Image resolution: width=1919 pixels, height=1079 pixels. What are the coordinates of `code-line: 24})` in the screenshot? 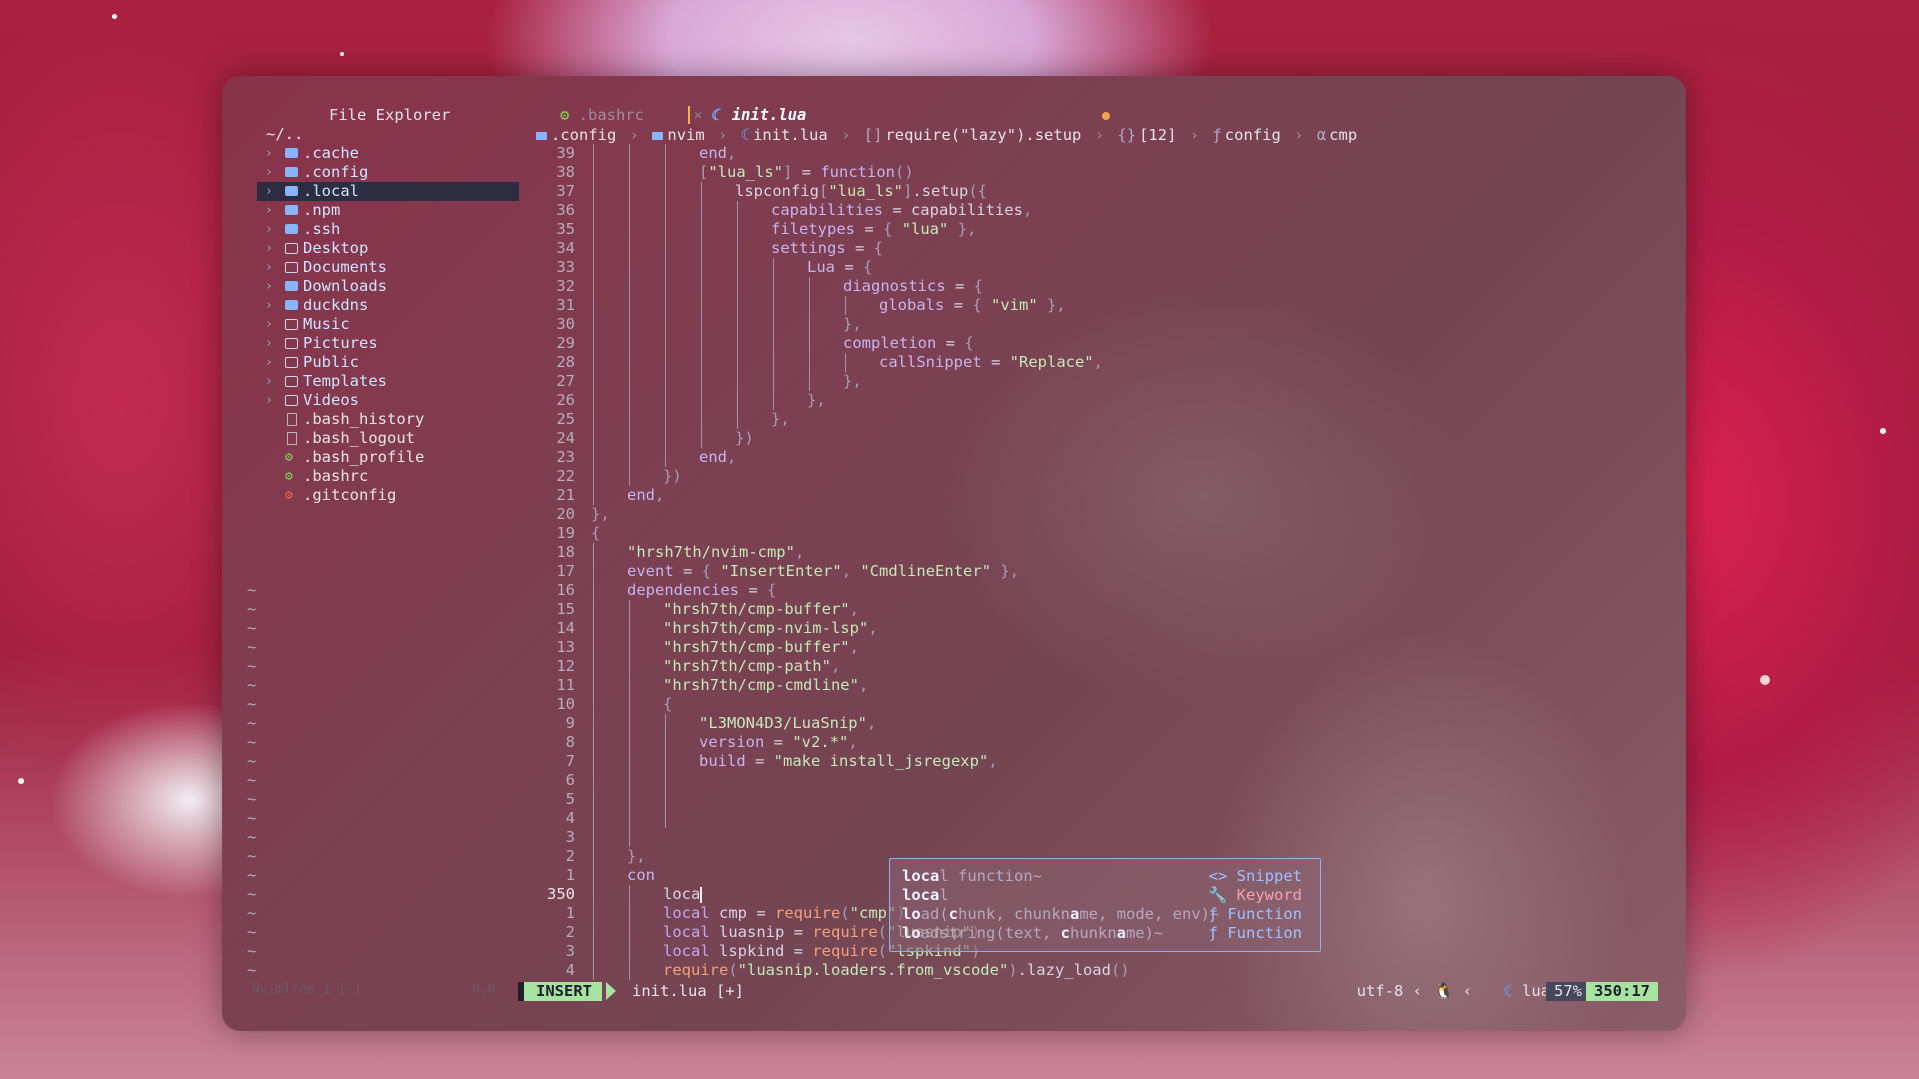 It's located at (1097, 438).